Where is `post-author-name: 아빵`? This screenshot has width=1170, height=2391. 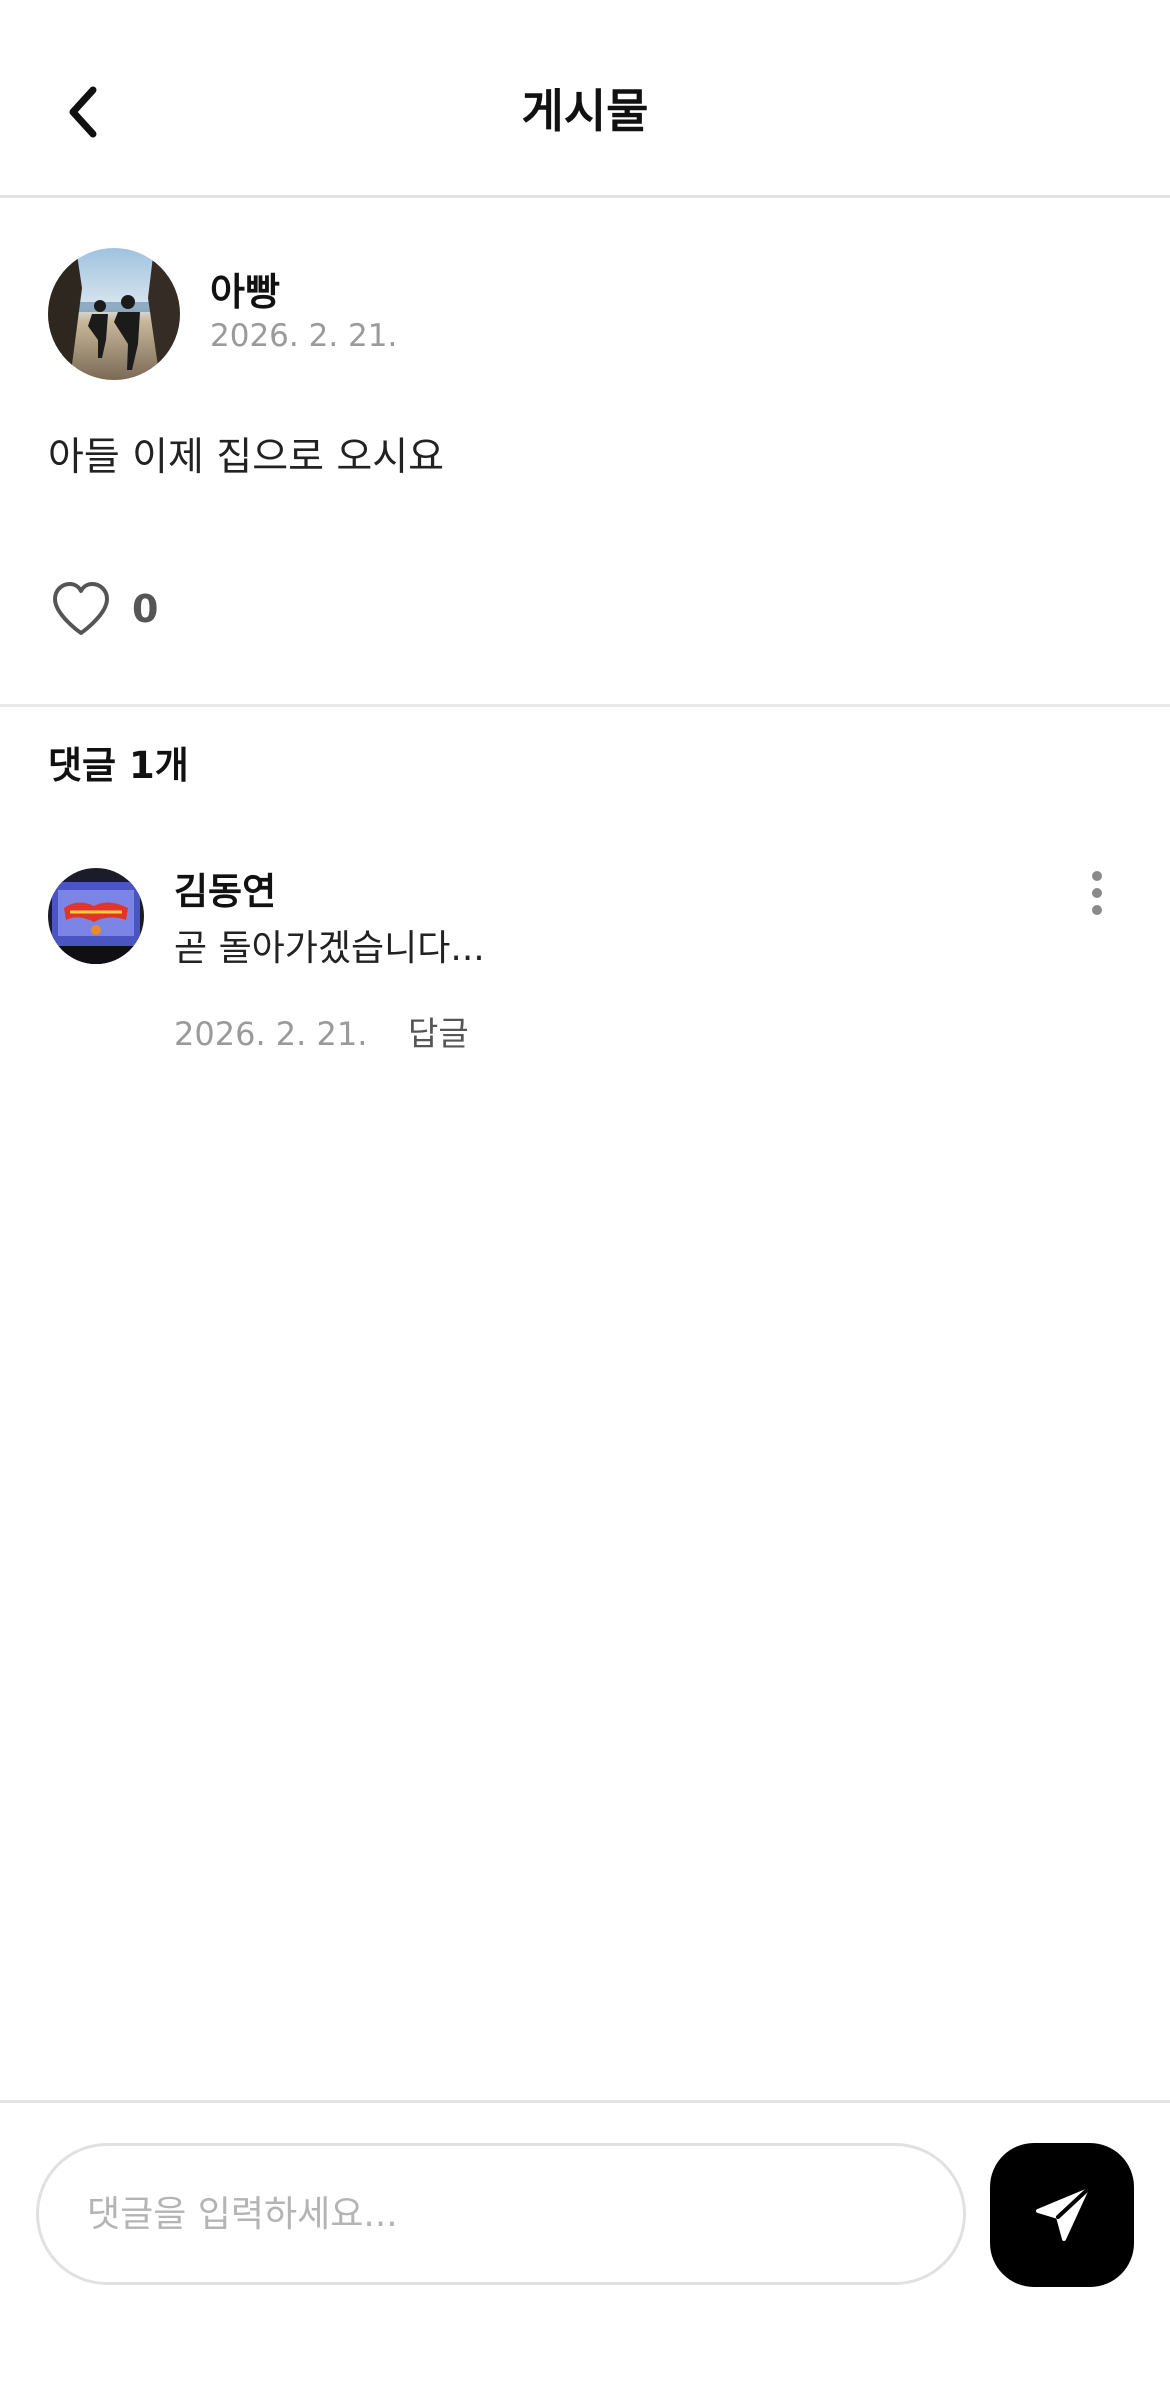
post-author-name: 아빵 is located at coordinates (245, 292).